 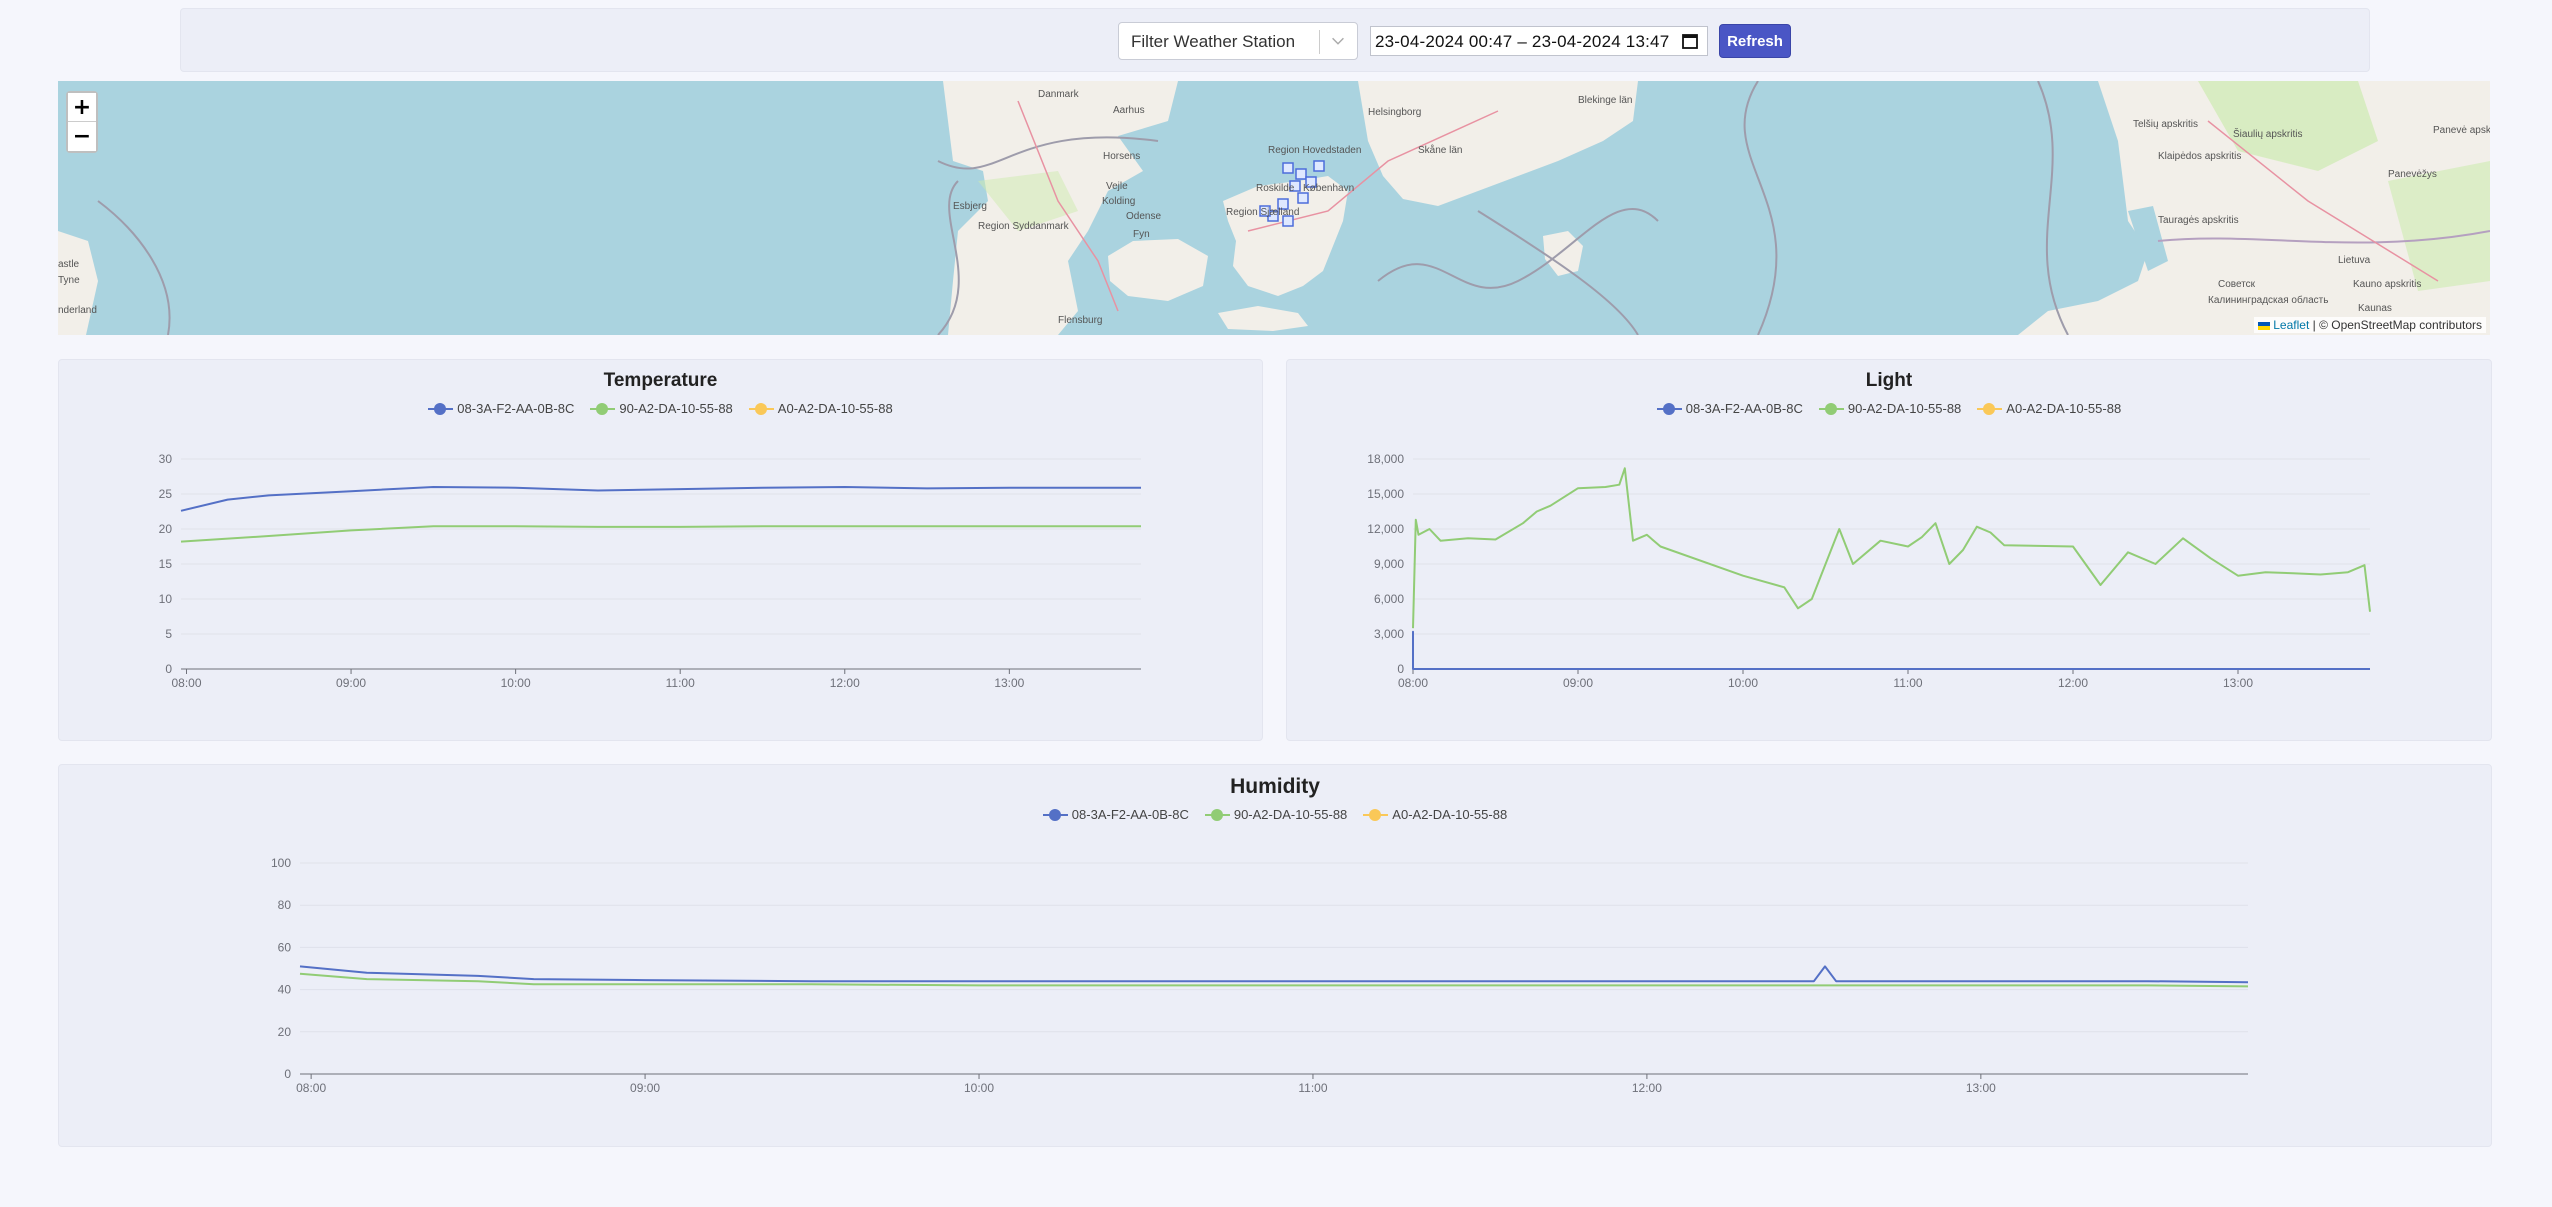 I want to click on calendar-icon, so click(x=1690, y=41).